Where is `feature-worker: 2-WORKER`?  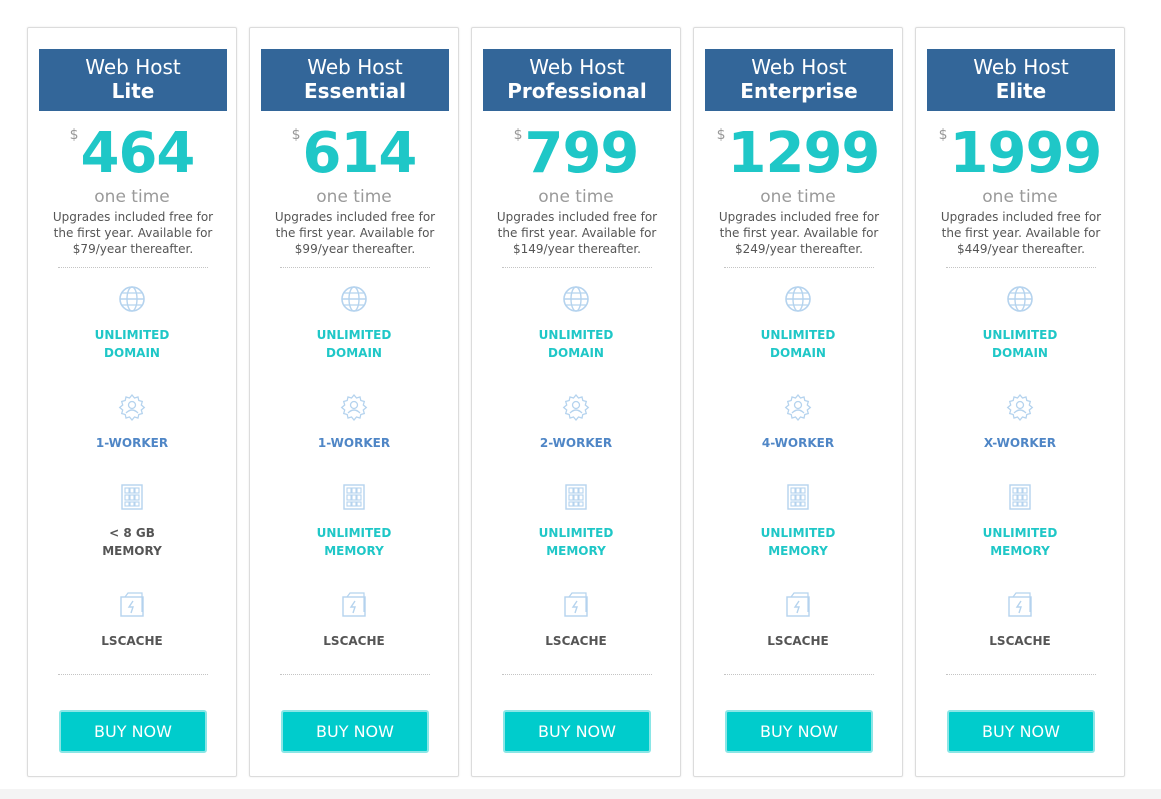 feature-worker: 2-WORKER is located at coordinates (576, 422).